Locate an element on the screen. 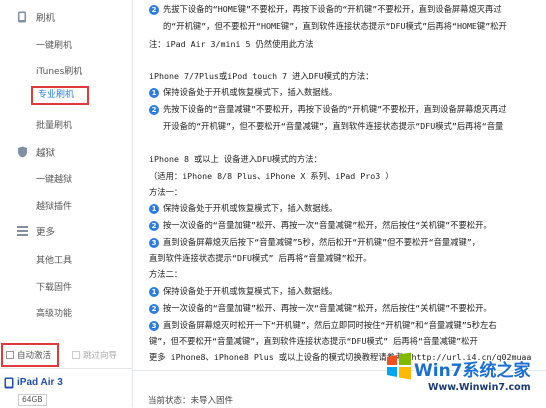 Image resolution: width=546 pixels, height=408 pixels. sidebar-item-one-click-jailbreak: 一键越狱 is located at coordinates (54, 178).